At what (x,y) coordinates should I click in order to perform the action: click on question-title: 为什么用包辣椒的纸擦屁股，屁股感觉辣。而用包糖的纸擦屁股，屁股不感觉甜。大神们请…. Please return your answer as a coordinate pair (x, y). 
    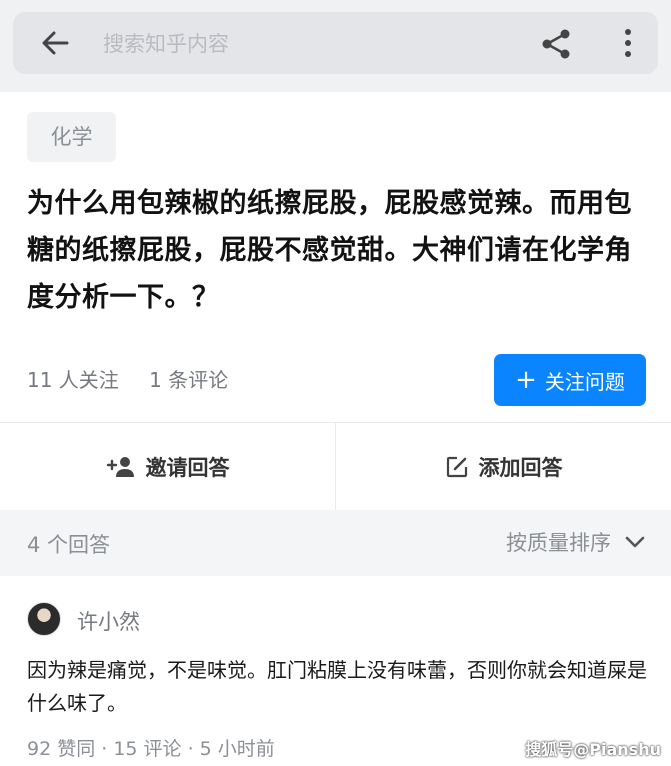
    Looking at the image, I should click on (329, 250).